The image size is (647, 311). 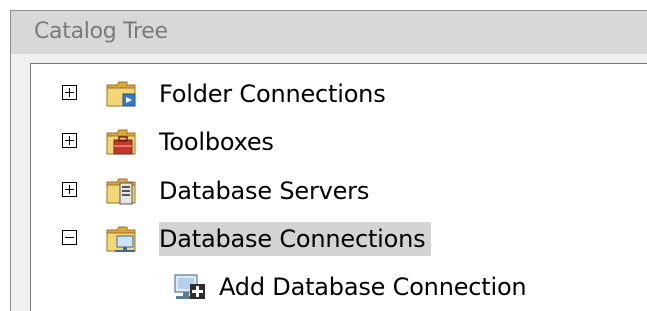 I want to click on tree-item-label: Add Database Connection, so click(x=373, y=287).